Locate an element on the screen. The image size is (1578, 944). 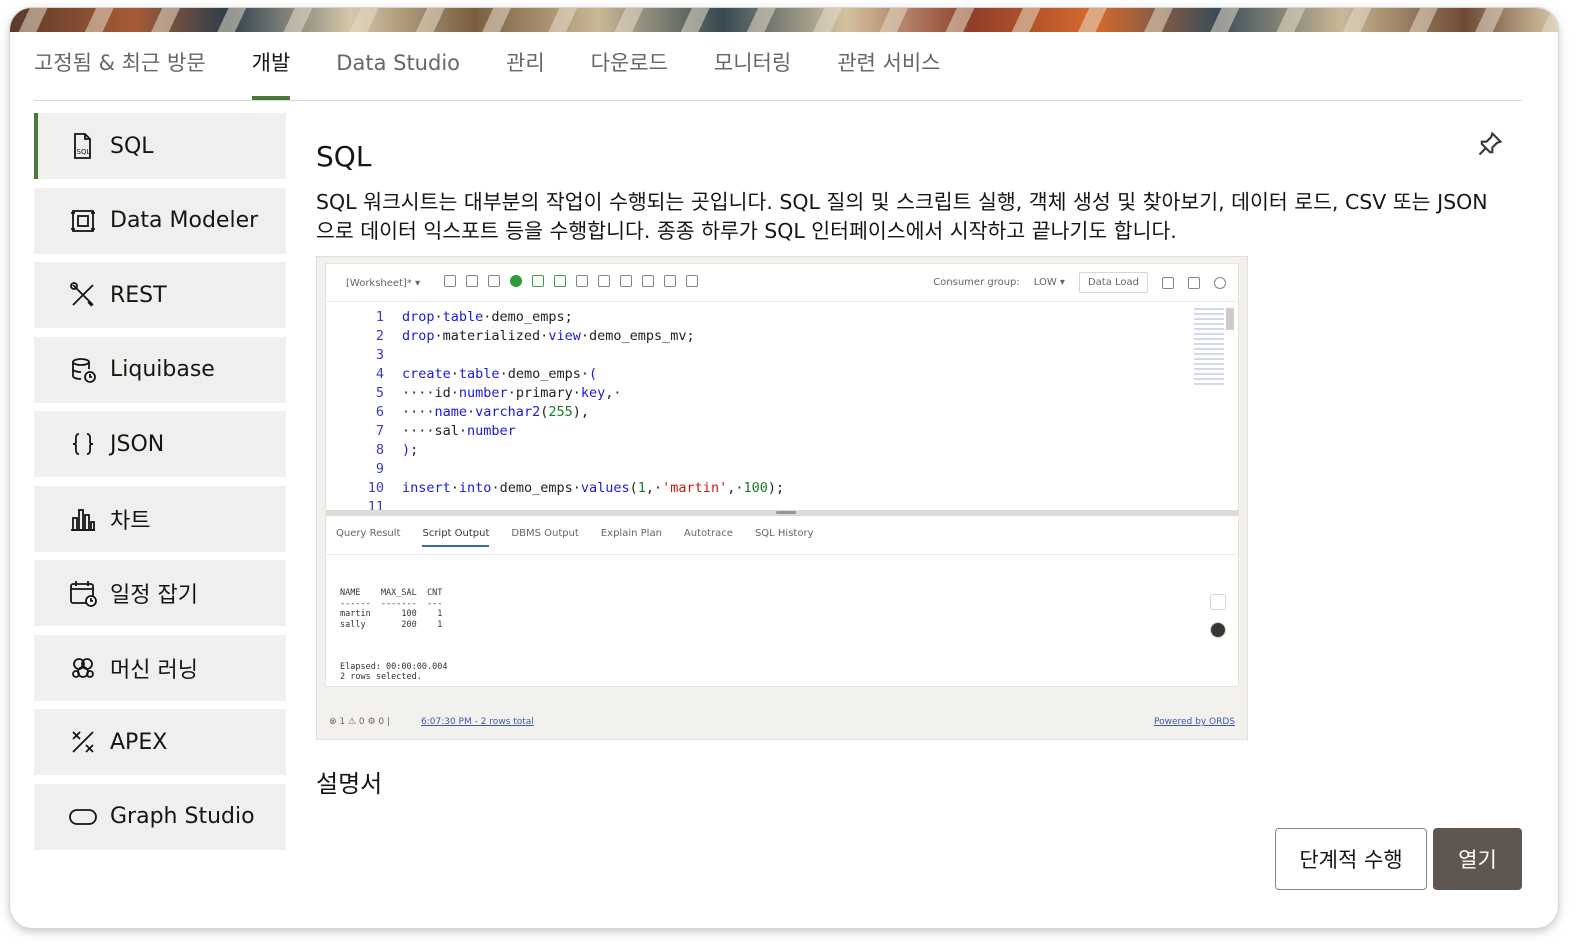
line-number: 4 is located at coordinates (379, 374).